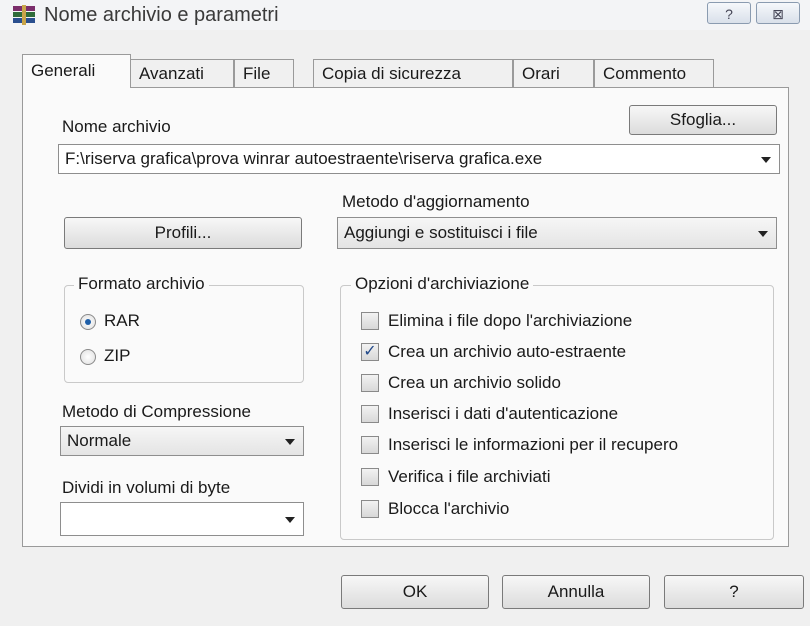 The height and width of the screenshot is (626, 810). I want to click on update-method-label: Metodo d'aggiornamento, so click(436, 201).